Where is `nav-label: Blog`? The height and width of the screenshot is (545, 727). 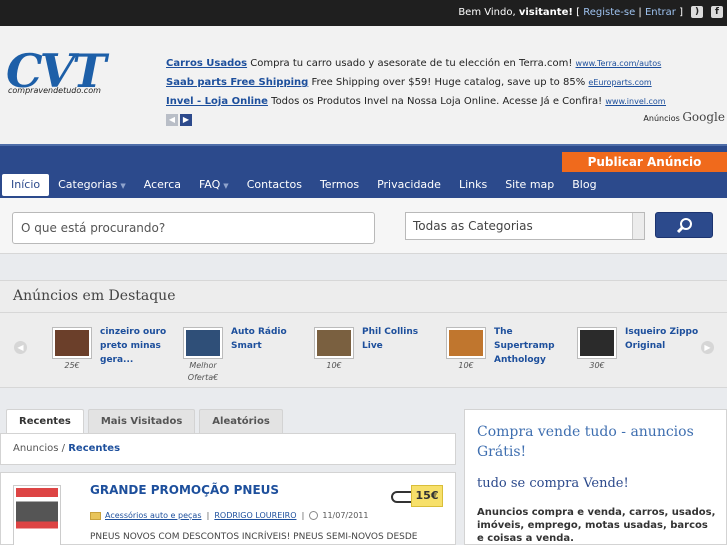
nav-label: Blog is located at coordinates (584, 184).